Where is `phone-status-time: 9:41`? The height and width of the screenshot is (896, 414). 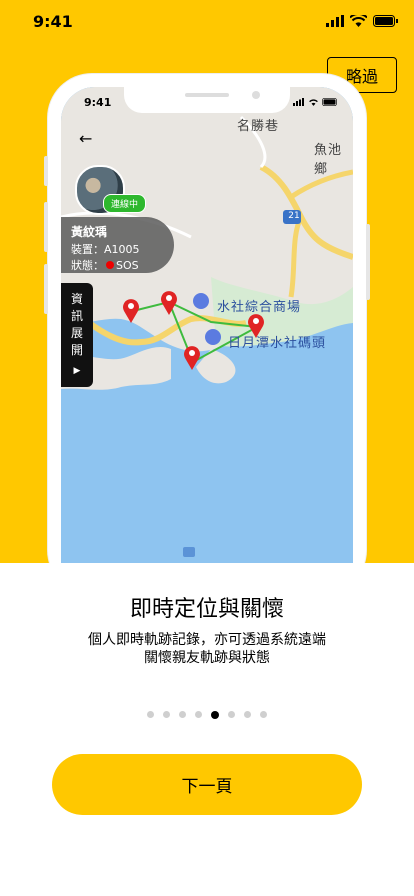
phone-status-time: 9:41 is located at coordinates (98, 102).